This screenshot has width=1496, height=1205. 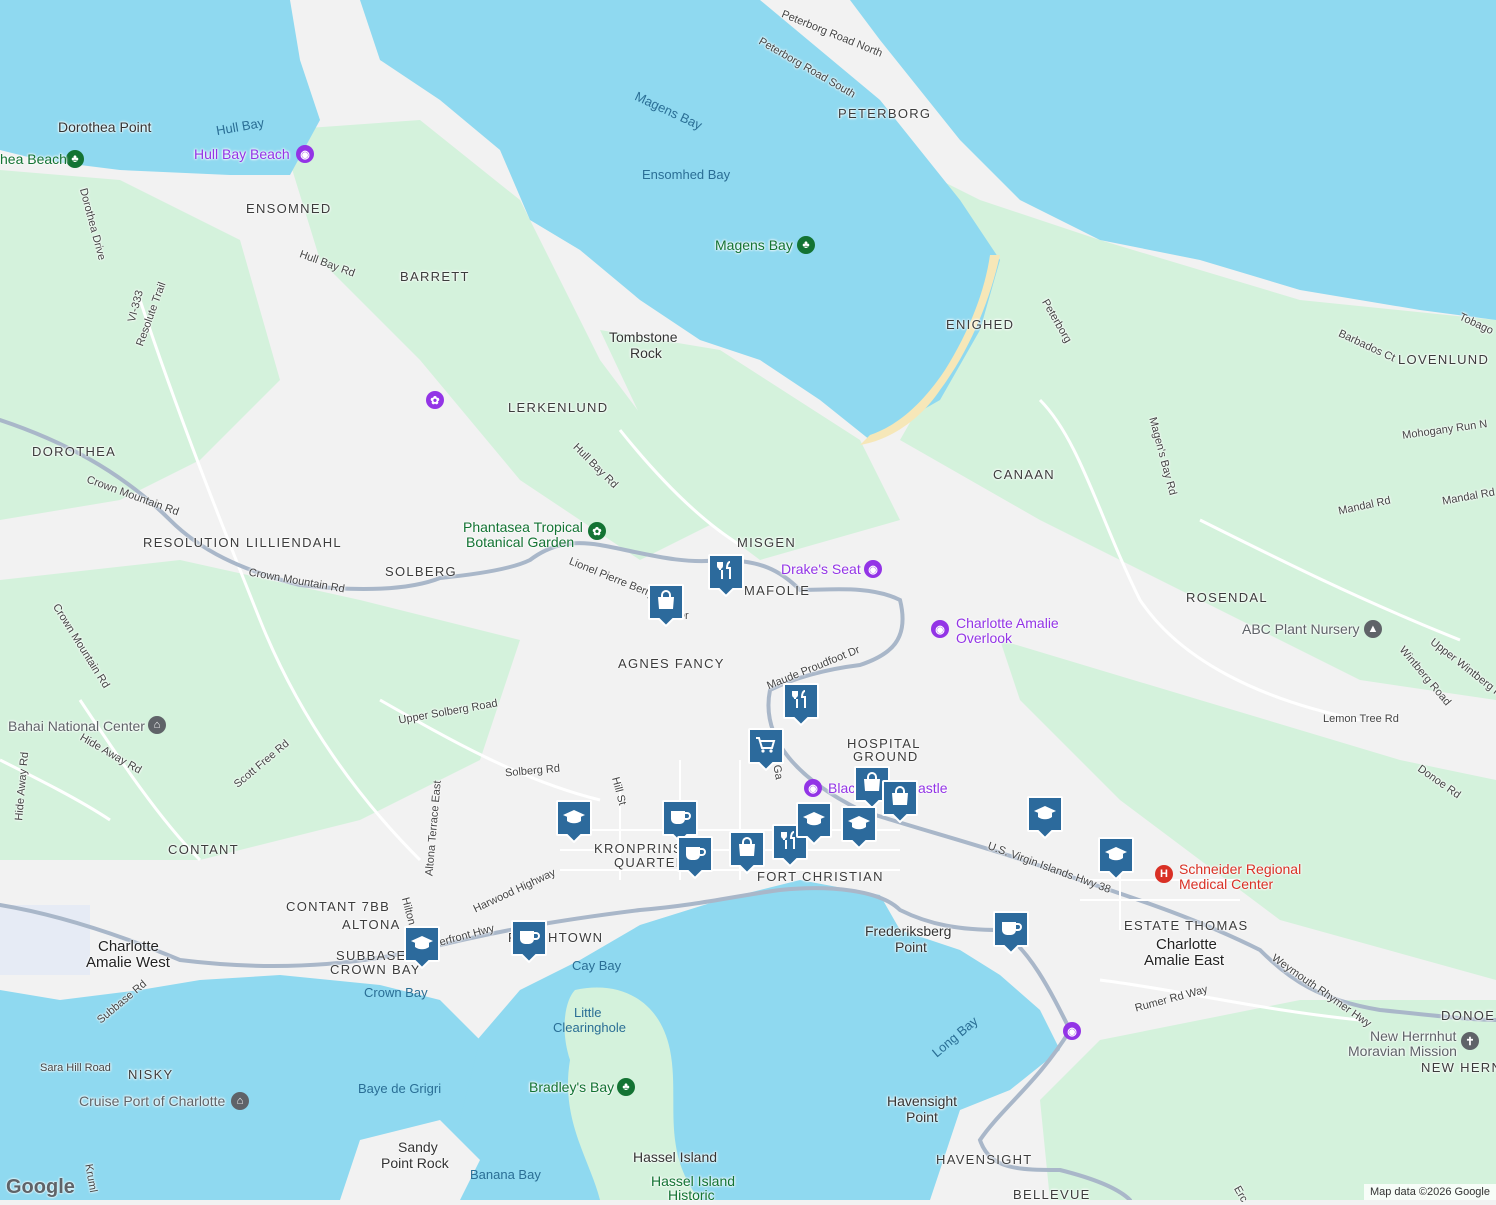 What do you see at coordinates (396, 992) in the screenshot?
I see `label-crown-bay-water: Crown Bay` at bounding box center [396, 992].